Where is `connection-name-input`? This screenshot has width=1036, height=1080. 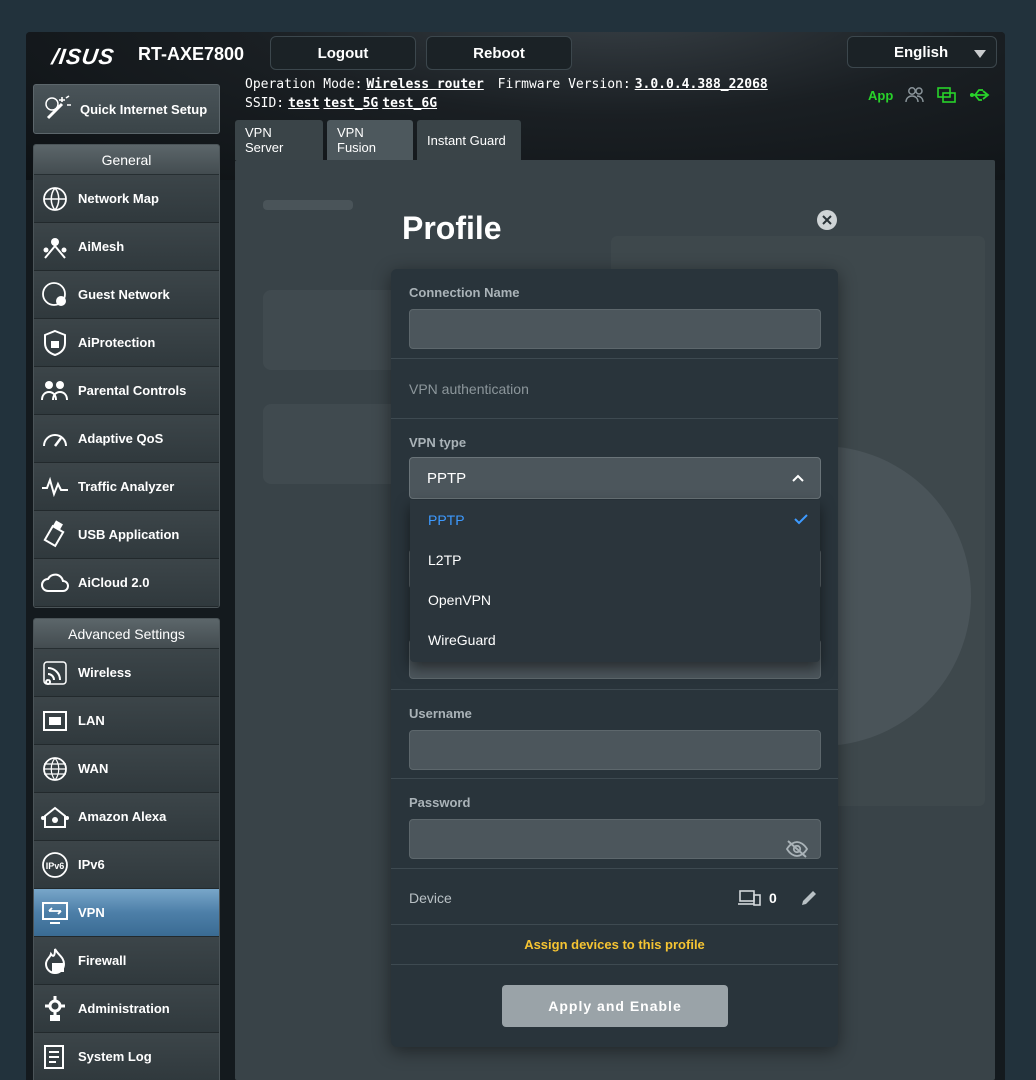 connection-name-input is located at coordinates (615, 329).